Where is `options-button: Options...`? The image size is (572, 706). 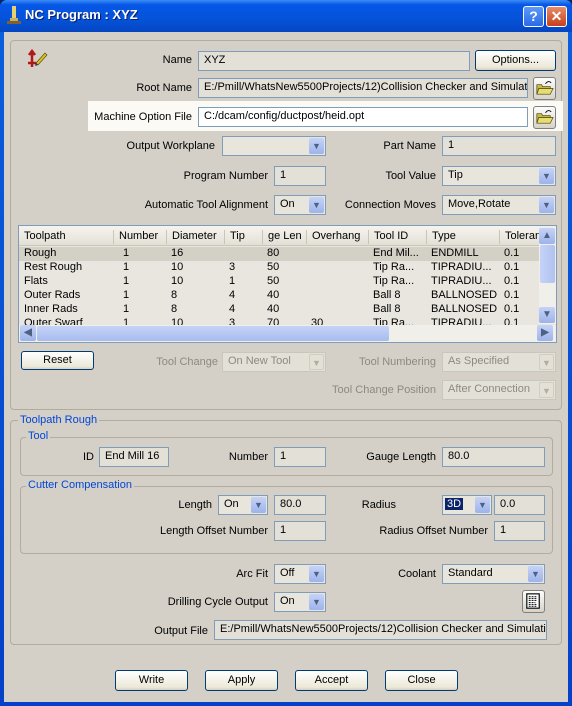
options-button: Options... is located at coordinates (515, 60).